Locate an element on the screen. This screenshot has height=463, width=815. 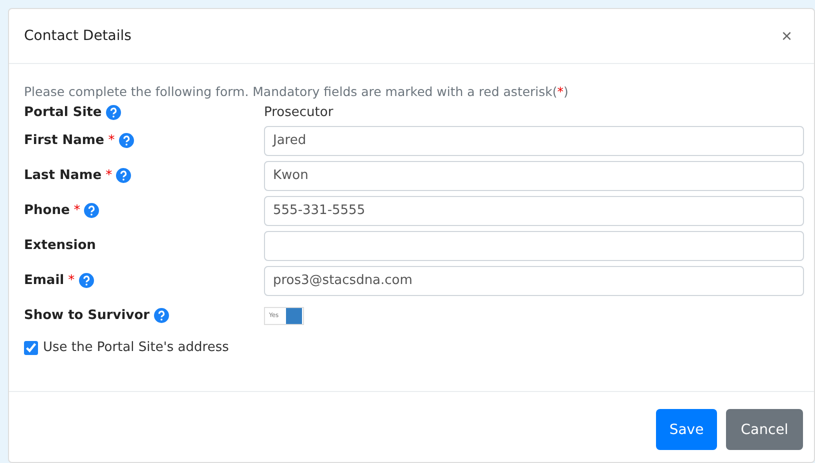
save-button: Save is located at coordinates (686, 429).